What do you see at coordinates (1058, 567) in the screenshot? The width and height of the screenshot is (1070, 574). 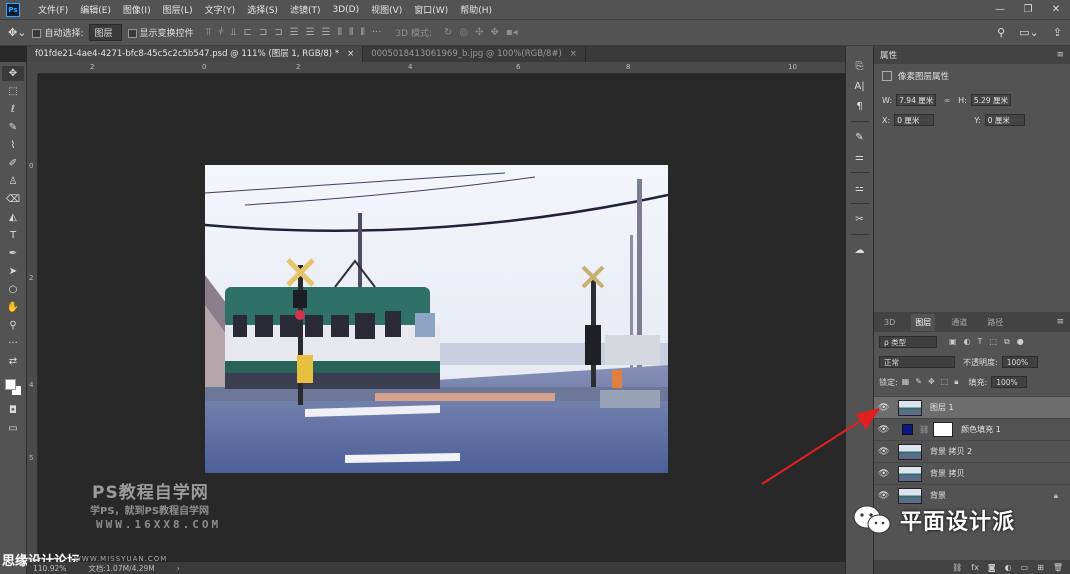 I see `delete-layer-icon: 🗑︎` at bounding box center [1058, 567].